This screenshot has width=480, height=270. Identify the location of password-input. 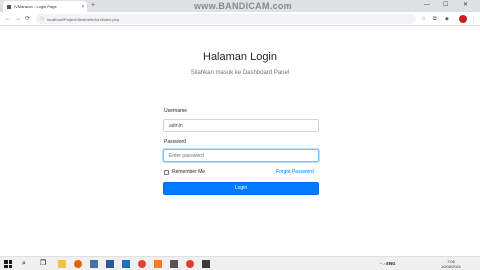
(241, 155).